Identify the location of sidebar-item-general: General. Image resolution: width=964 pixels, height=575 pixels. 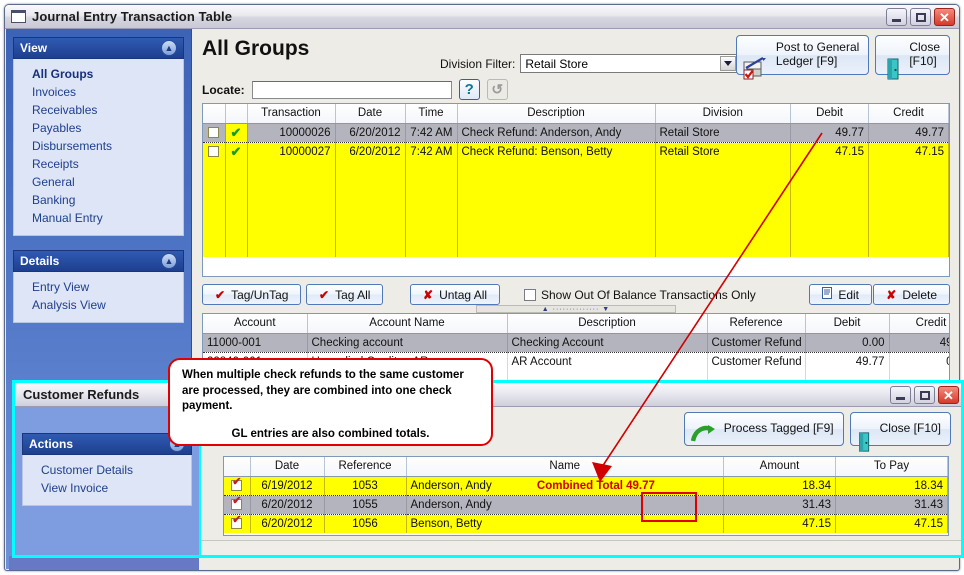
(98, 182).